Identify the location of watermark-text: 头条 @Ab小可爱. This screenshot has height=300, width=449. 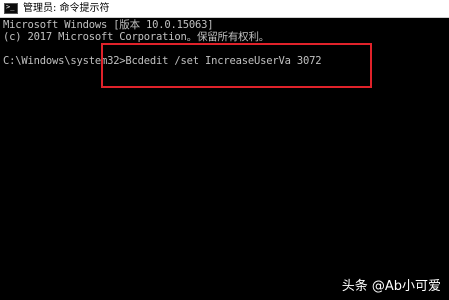
(391, 286).